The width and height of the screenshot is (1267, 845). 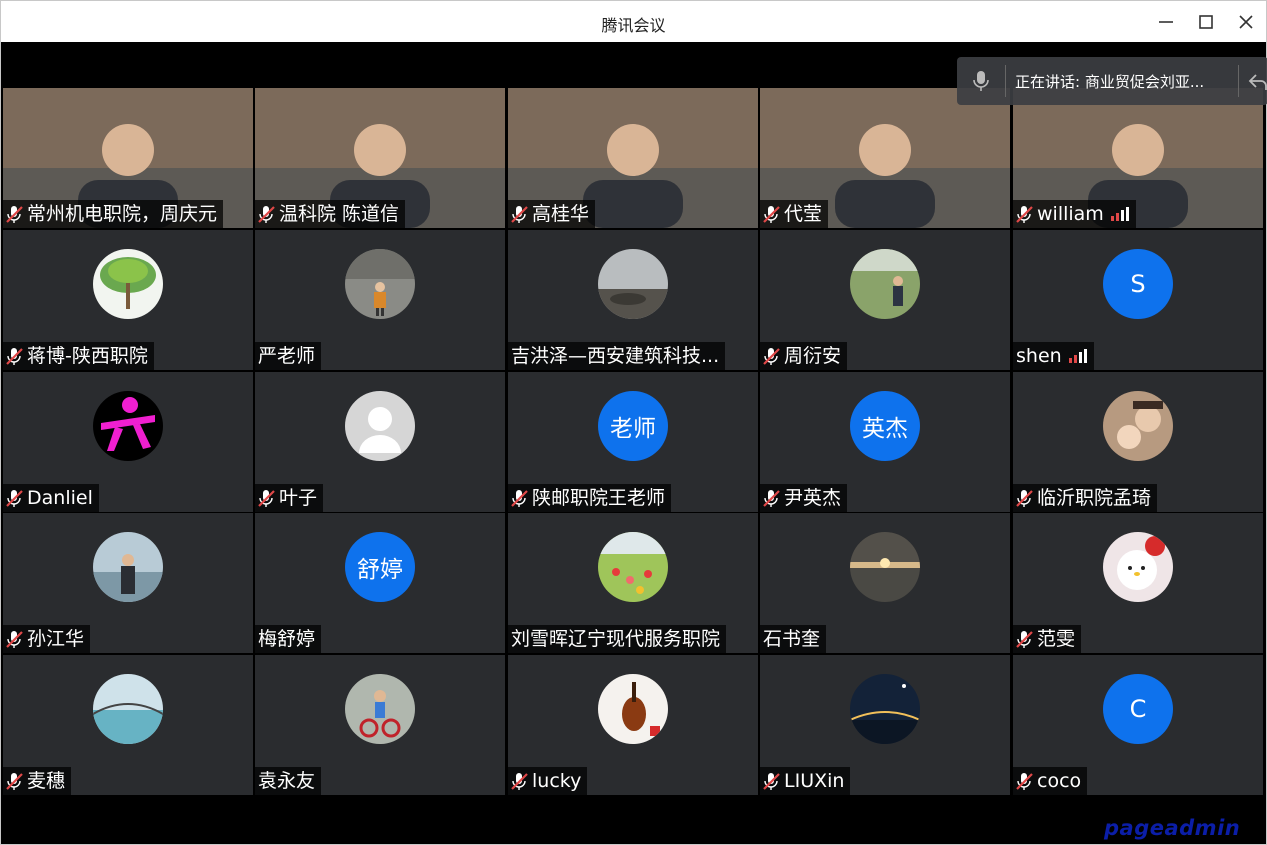 What do you see at coordinates (633, 284) in the screenshot?
I see `seaside-rocks-photo` at bounding box center [633, 284].